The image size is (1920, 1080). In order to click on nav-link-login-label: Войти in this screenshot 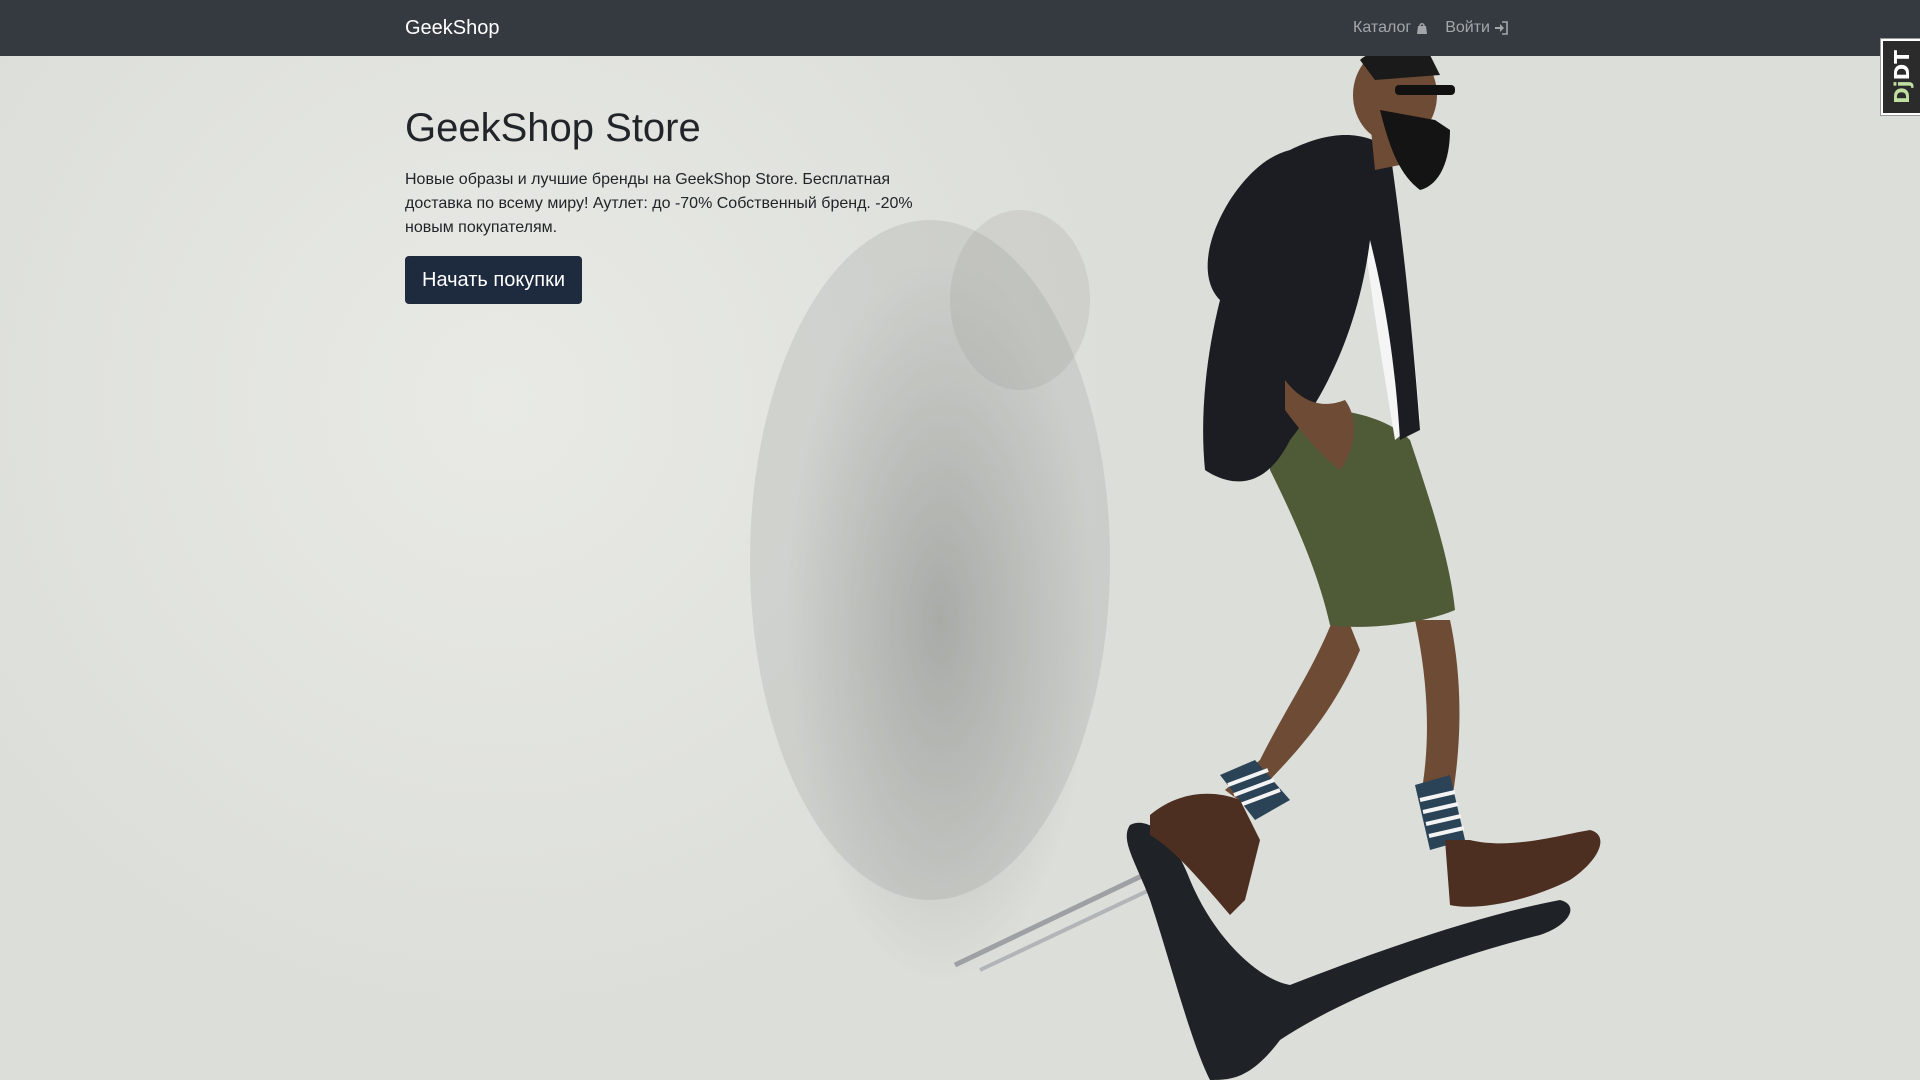, I will do `click(1467, 27)`.